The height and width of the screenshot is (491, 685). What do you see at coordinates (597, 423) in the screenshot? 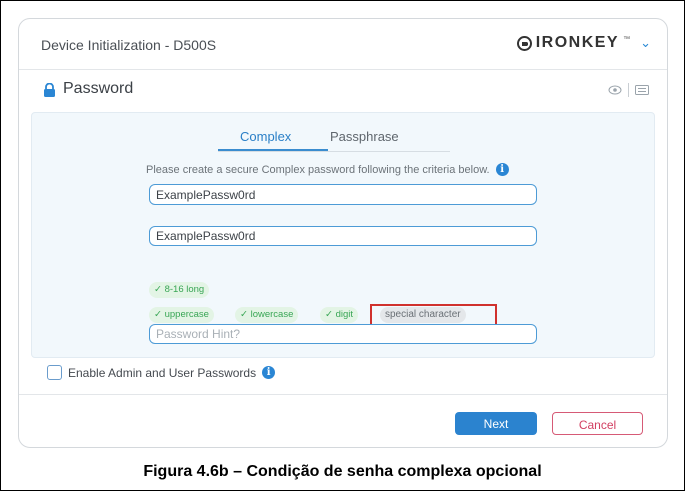
I see `cancel-button: Cancel` at bounding box center [597, 423].